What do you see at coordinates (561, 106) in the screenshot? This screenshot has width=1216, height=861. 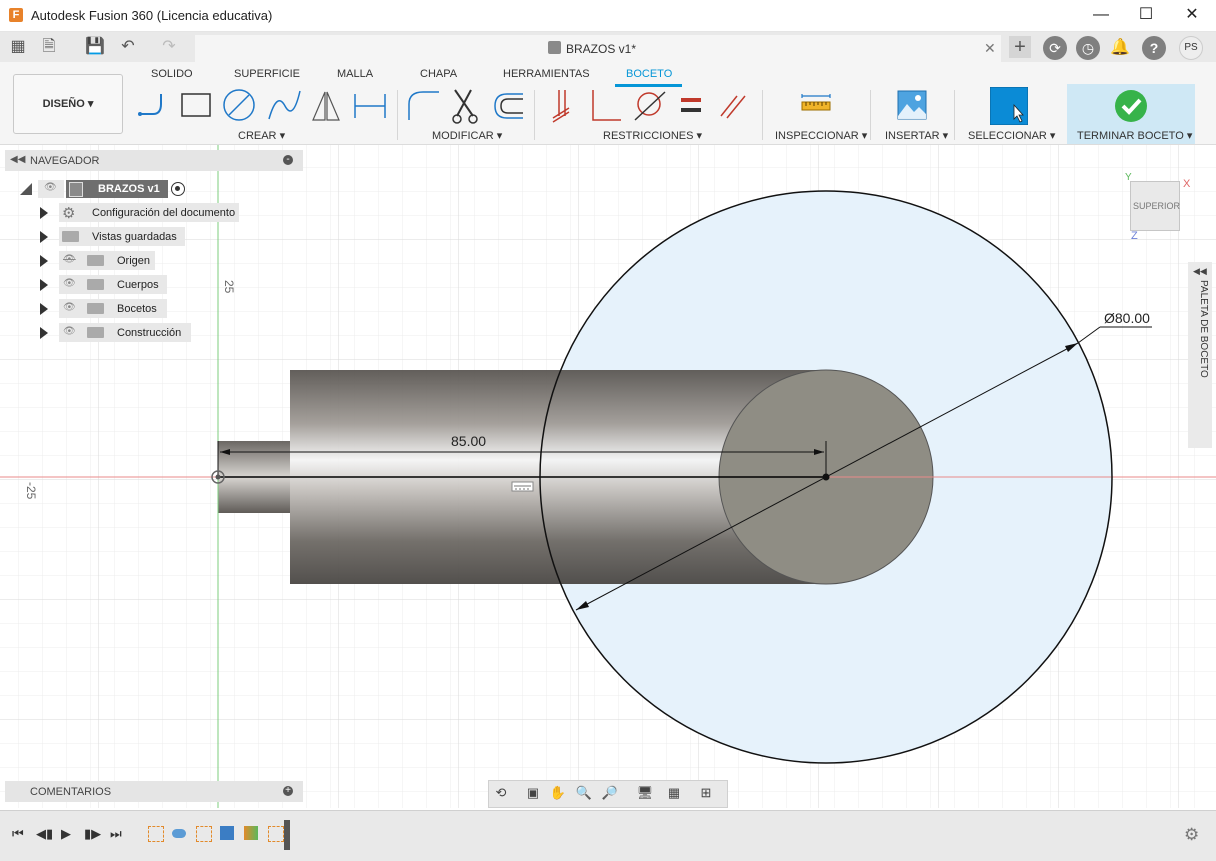 I see `fix-constraint-icon` at bounding box center [561, 106].